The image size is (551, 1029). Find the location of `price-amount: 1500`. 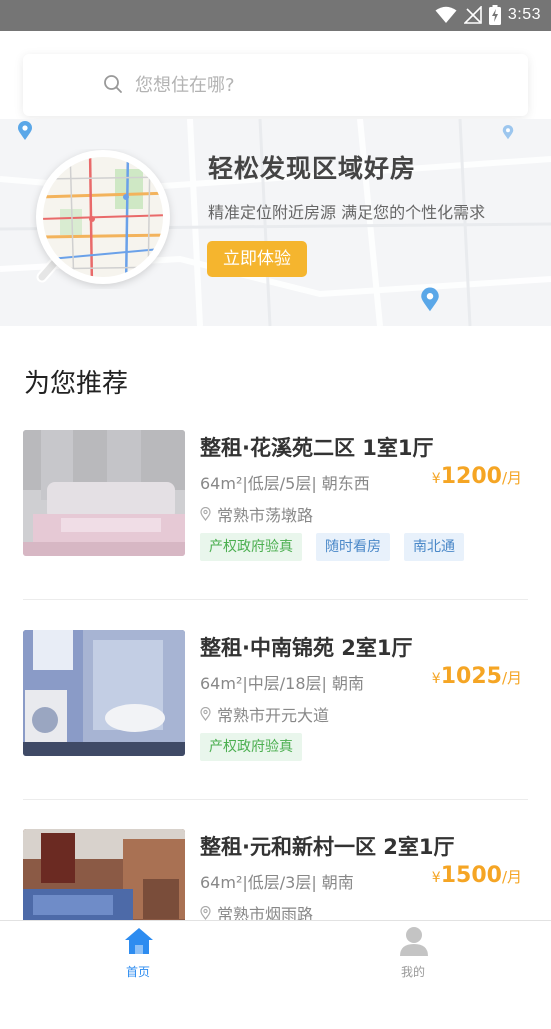

price-amount: 1500 is located at coordinates (471, 875).